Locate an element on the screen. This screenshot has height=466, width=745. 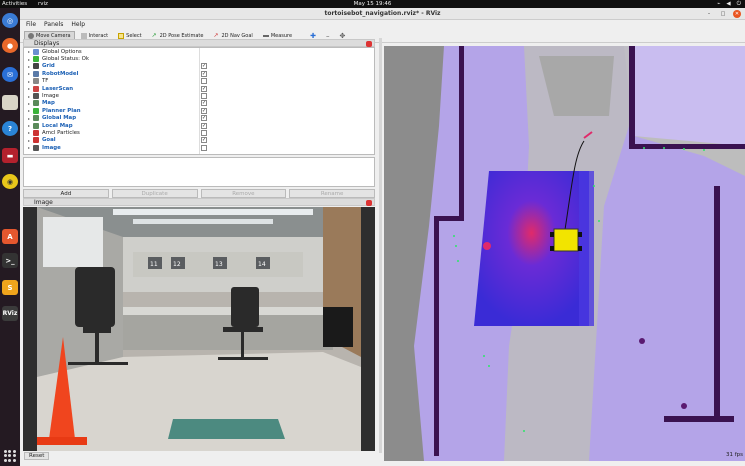
displays-title: Displays is located at coordinates (47, 43).